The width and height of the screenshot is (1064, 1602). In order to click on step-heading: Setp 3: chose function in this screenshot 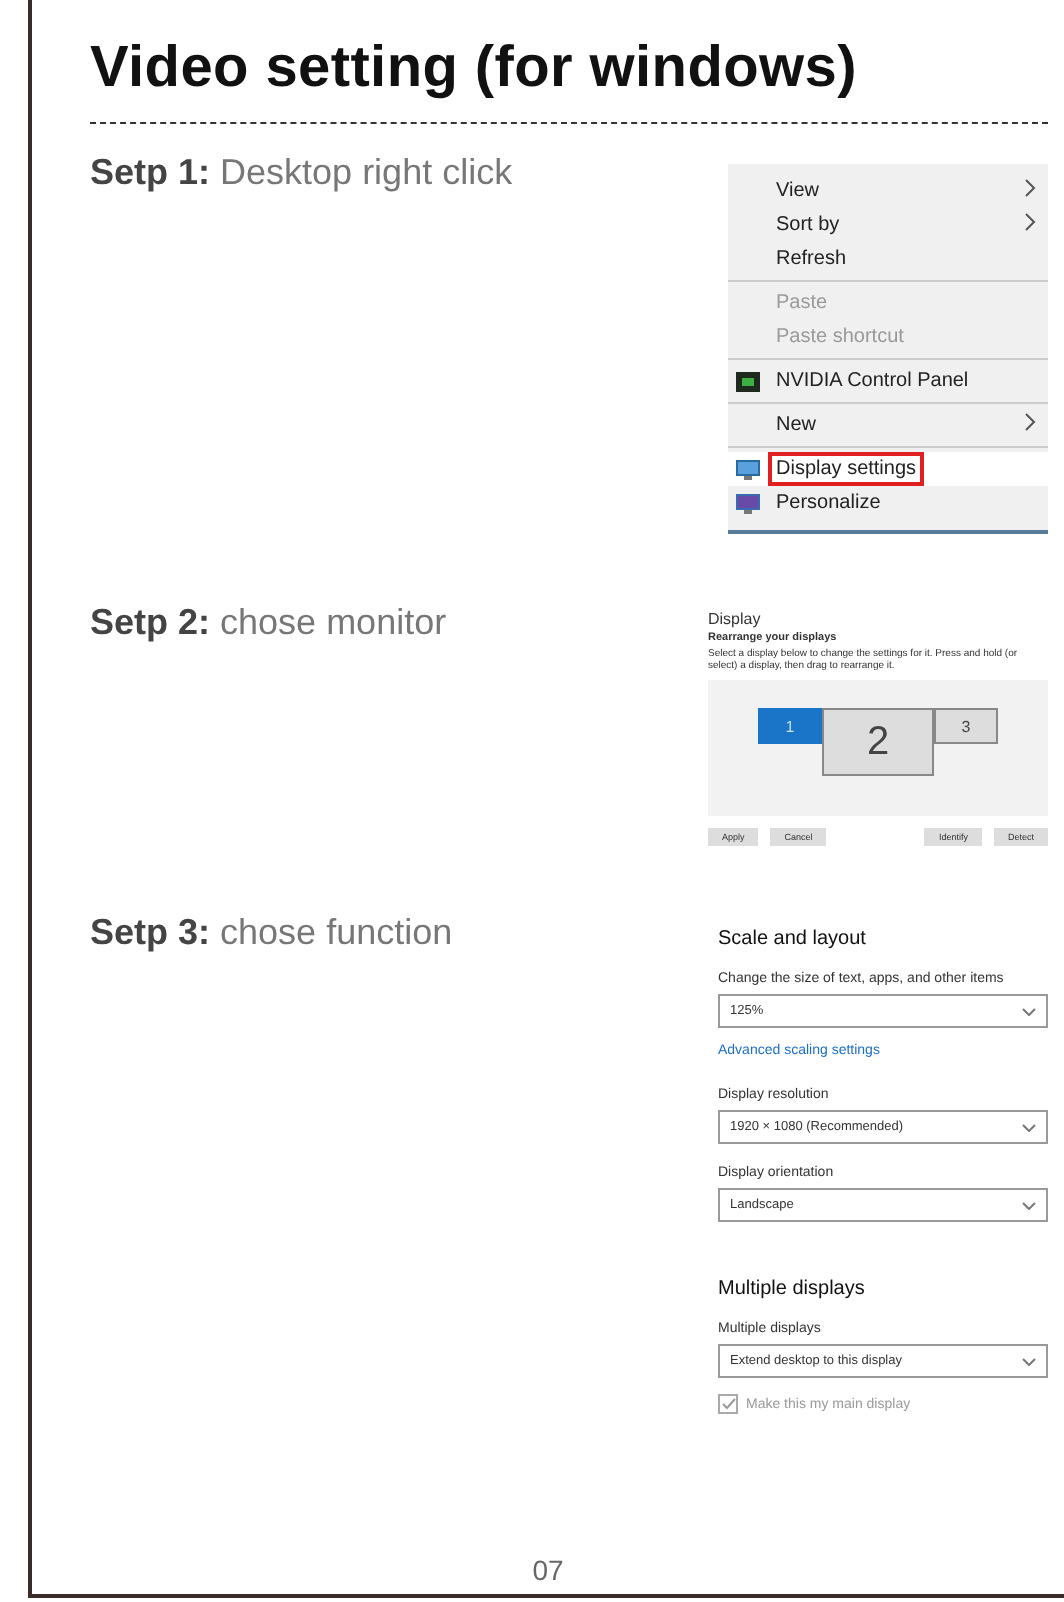, I will do `click(272, 933)`.